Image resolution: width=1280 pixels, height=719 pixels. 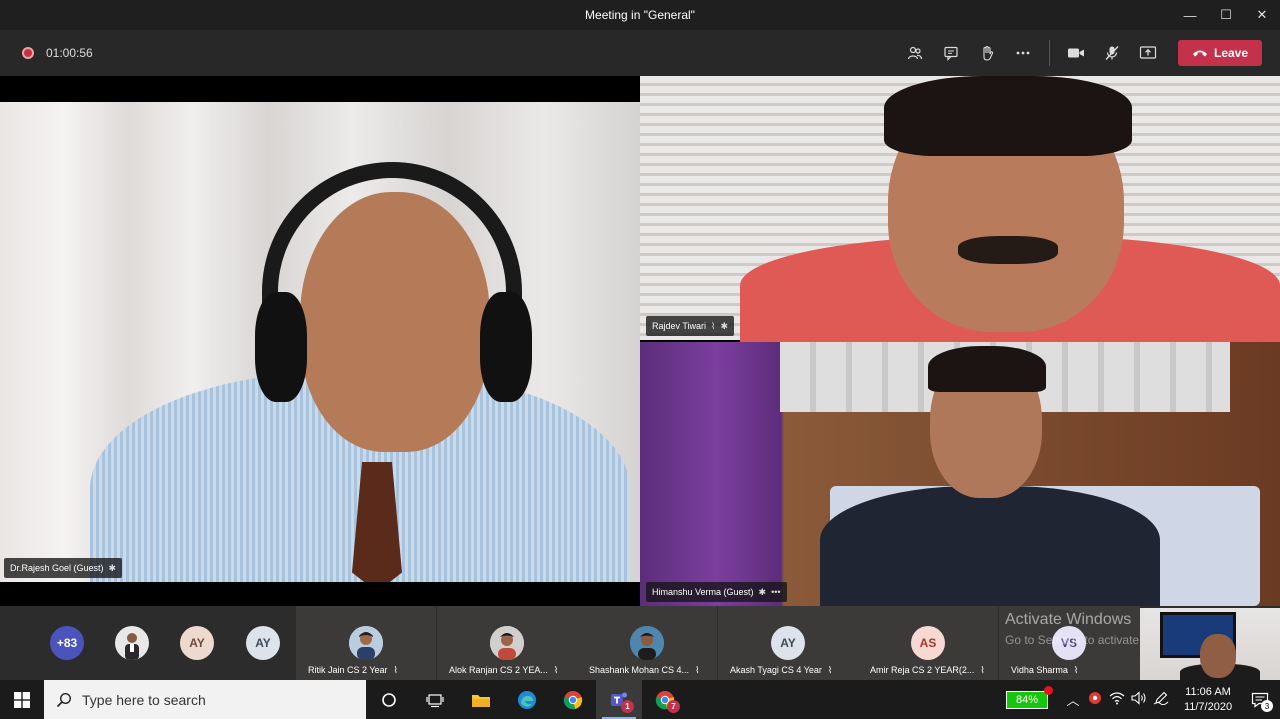 I want to click on folder-icon, so click(x=481, y=700).